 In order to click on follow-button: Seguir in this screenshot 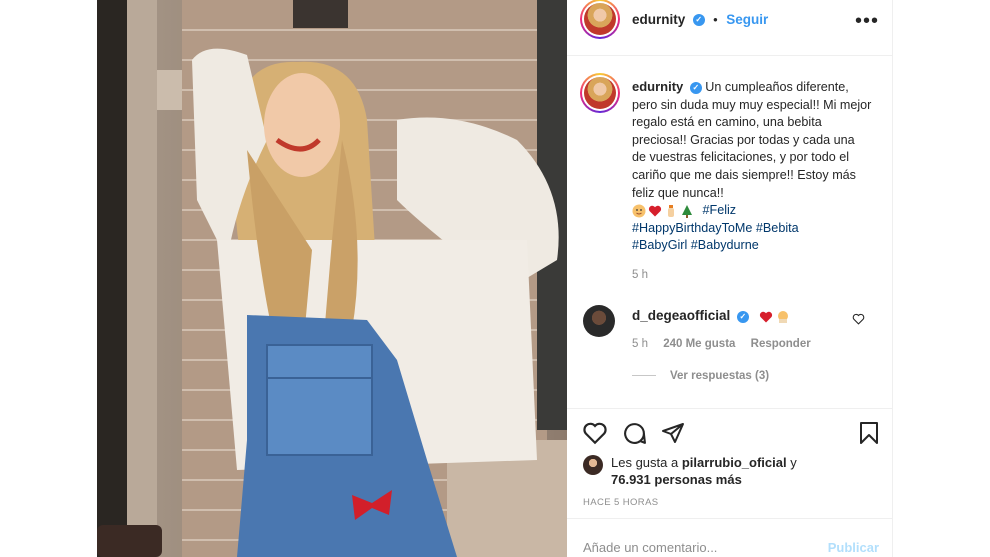, I will do `click(747, 19)`.